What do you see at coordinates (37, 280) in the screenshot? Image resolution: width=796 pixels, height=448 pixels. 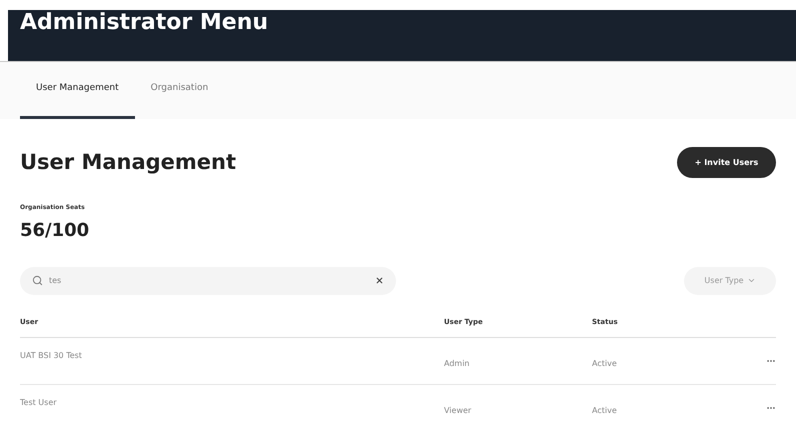 I see `search-icon` at bounding box center [37, 280].